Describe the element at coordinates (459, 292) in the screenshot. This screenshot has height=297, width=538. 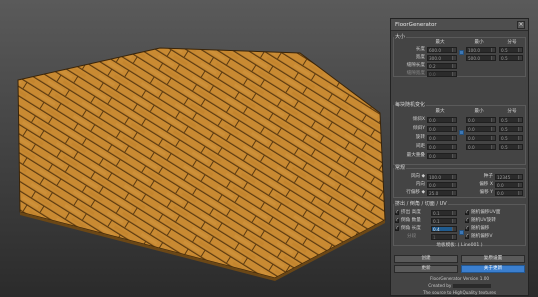
I see `footer-source: The source to HighQuality textures` at that location.